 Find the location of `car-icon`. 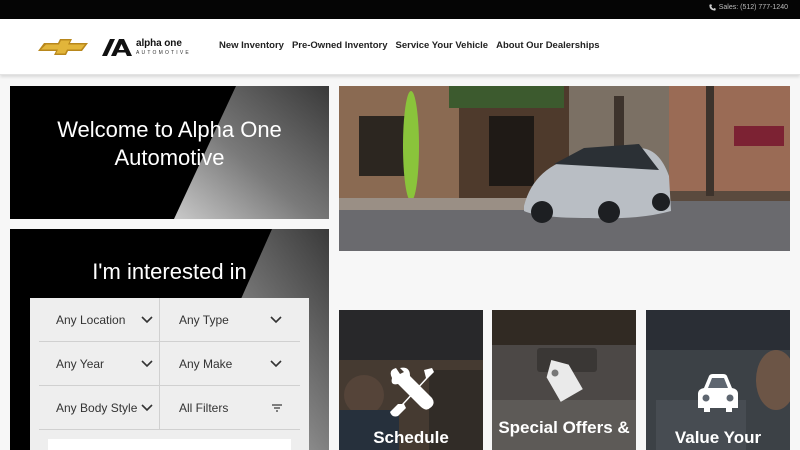

car-icon is located at coordinates (718, 393).